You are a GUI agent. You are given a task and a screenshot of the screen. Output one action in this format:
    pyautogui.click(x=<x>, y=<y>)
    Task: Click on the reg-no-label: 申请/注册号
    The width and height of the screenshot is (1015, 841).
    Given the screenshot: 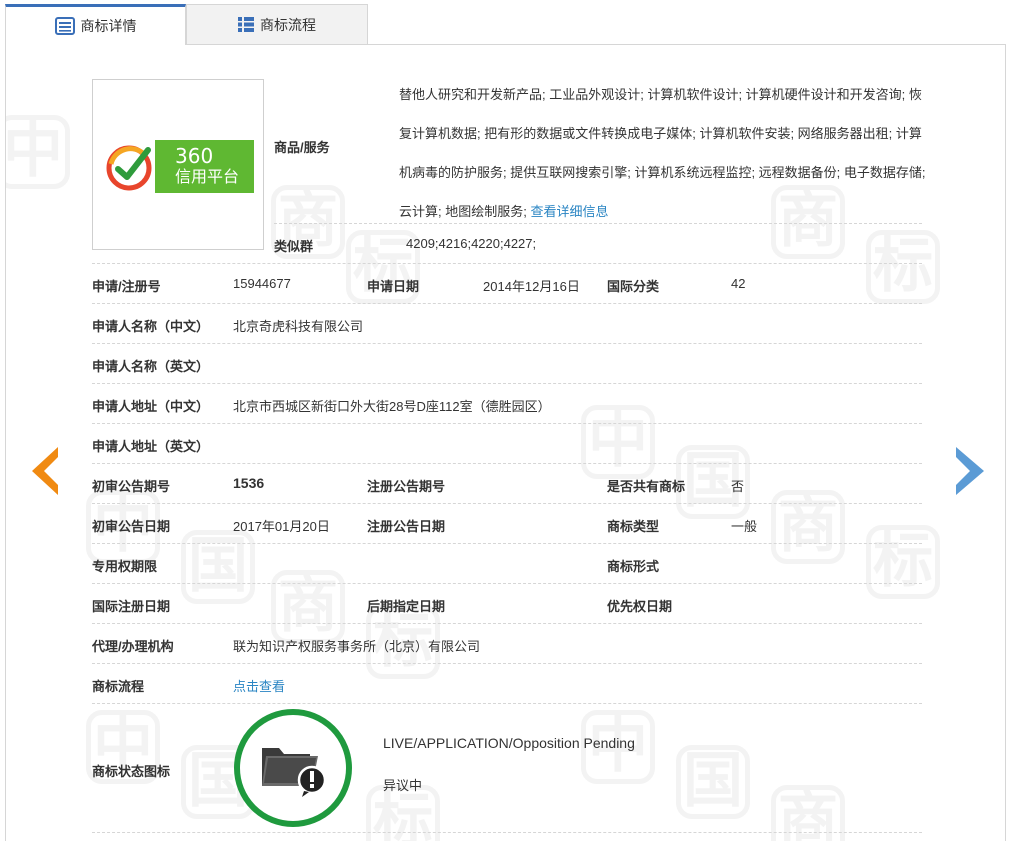 What is the action you would take?
    pyautogui.click(x=126, y=286)
    